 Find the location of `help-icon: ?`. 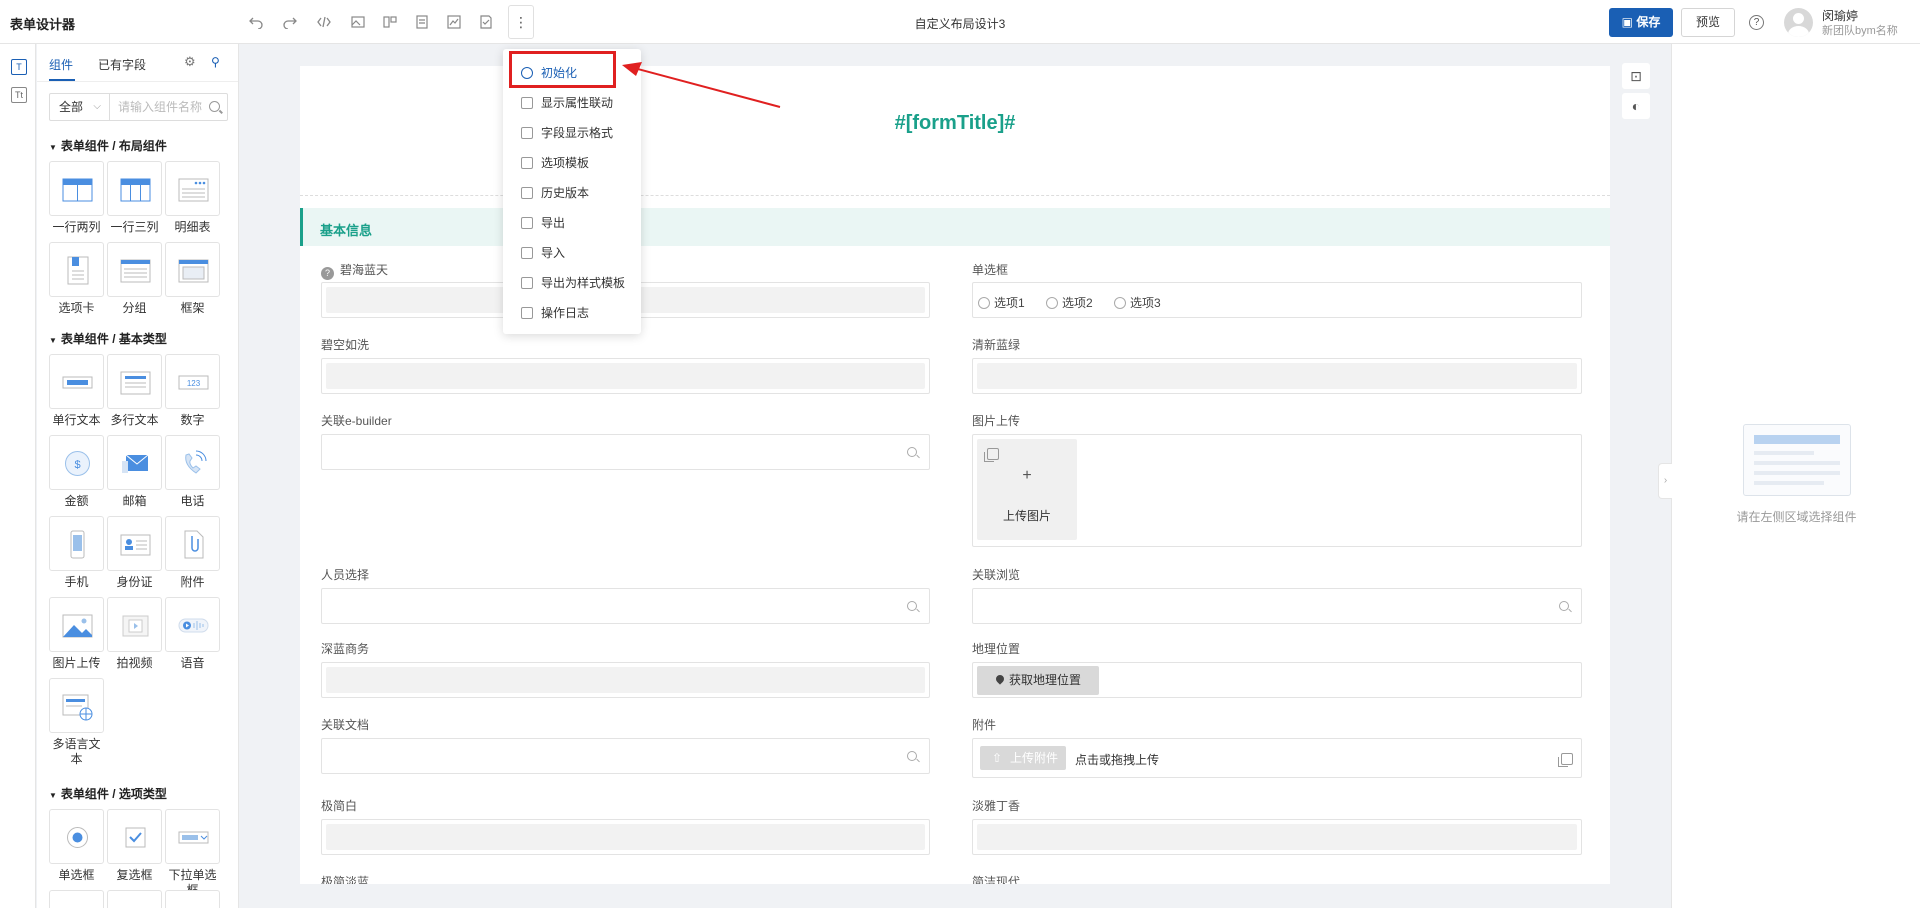

help-icon: ? is located at coordinates (1756, 22).